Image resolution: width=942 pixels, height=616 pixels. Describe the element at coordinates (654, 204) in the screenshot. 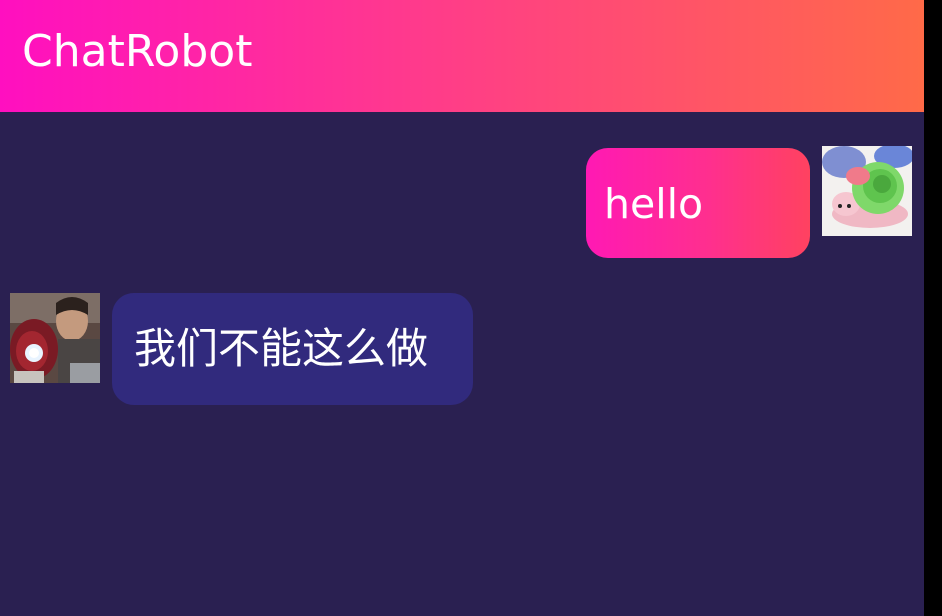

I see `outgoing-message-text: hello` at that location.